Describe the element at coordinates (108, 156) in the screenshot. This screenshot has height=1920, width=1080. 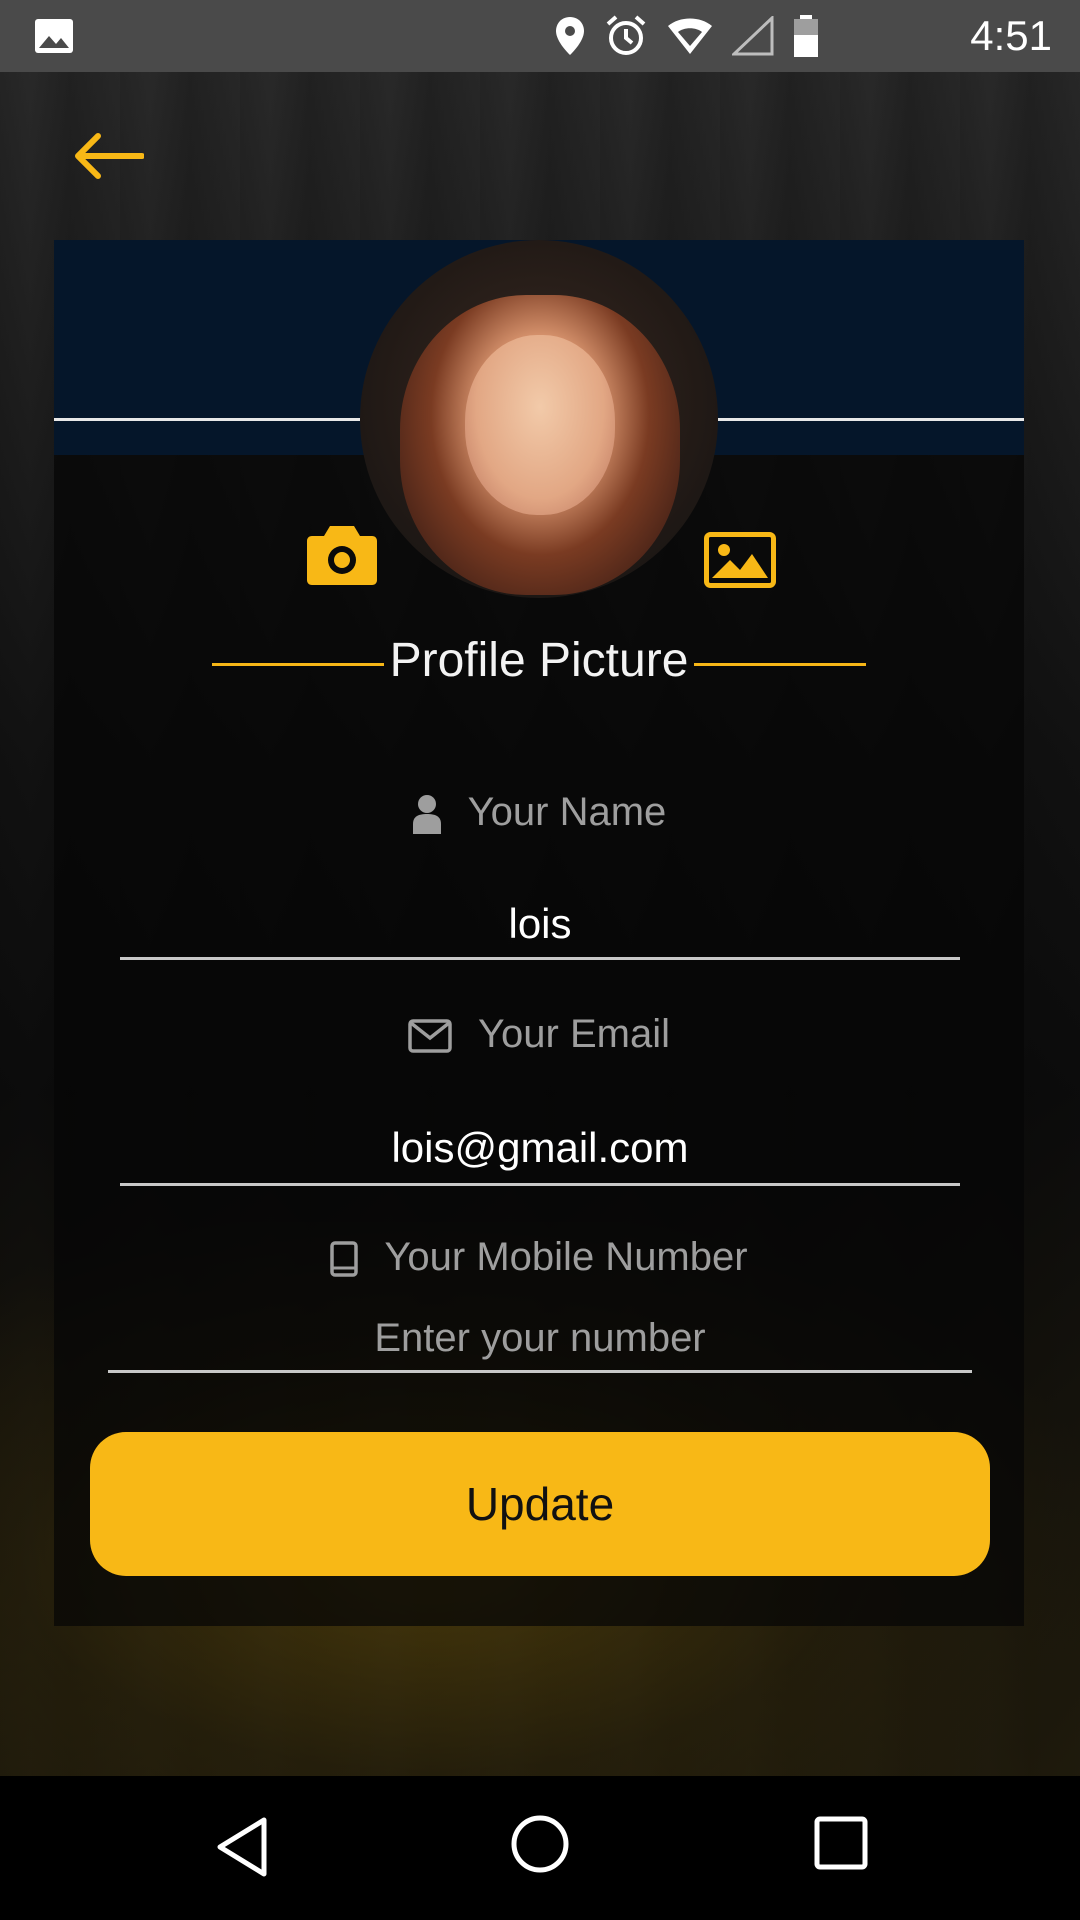
I see `back-arrow-icon` at that location.